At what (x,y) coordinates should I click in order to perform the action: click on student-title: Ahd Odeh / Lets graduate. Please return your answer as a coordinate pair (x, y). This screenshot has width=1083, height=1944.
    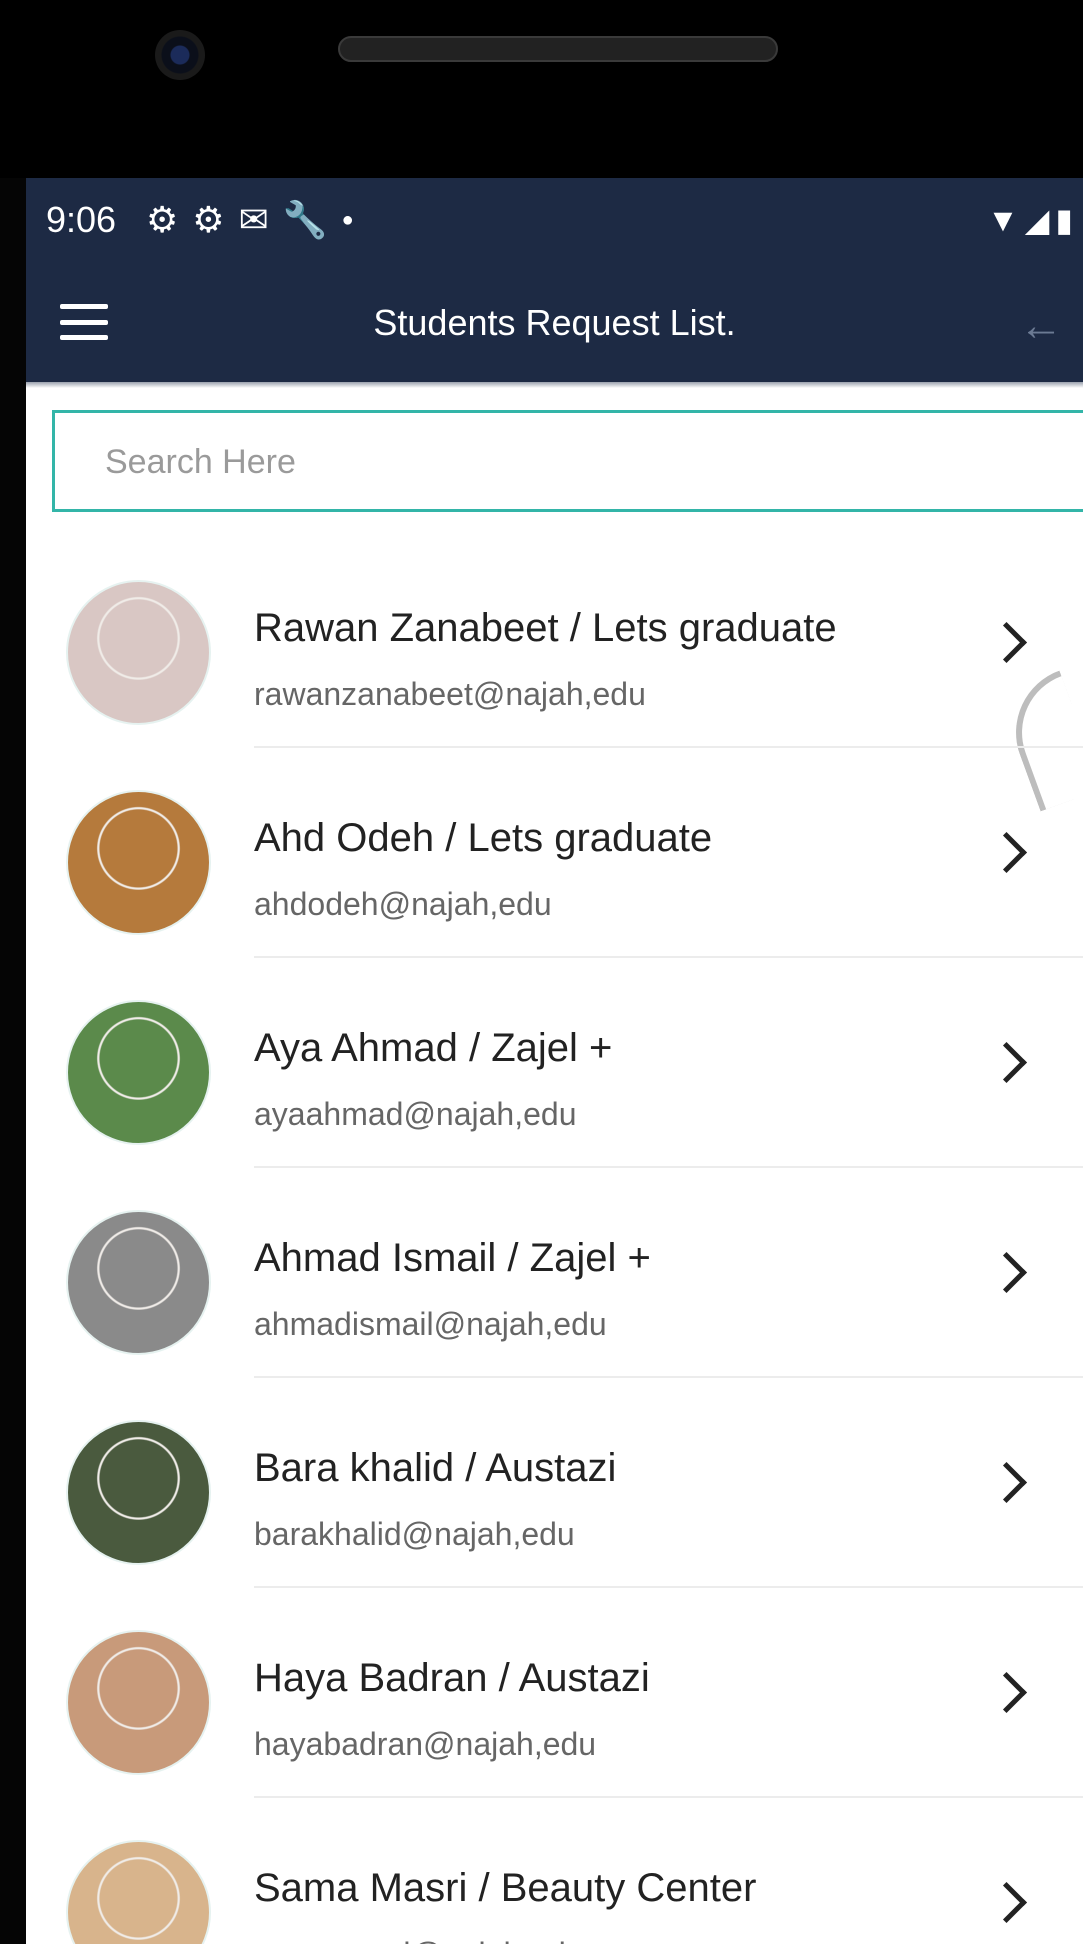
    Looking at the image, I should click on (483, 838).